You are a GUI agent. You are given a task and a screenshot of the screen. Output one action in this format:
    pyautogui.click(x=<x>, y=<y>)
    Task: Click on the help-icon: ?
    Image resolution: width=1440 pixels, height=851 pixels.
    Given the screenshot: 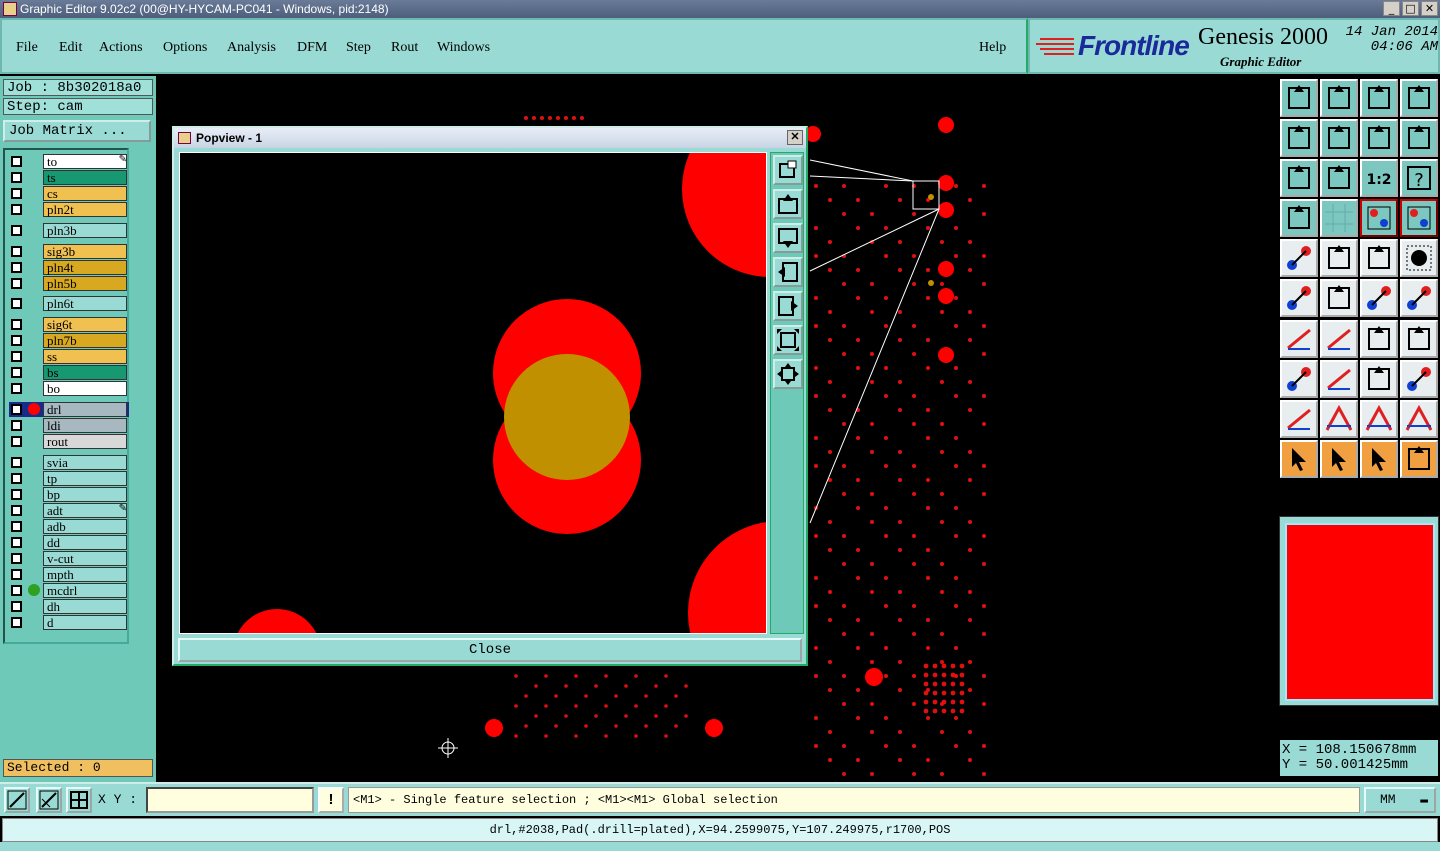 What is the action you would take?
    pyautogui.click(x=1419, y=178)
    